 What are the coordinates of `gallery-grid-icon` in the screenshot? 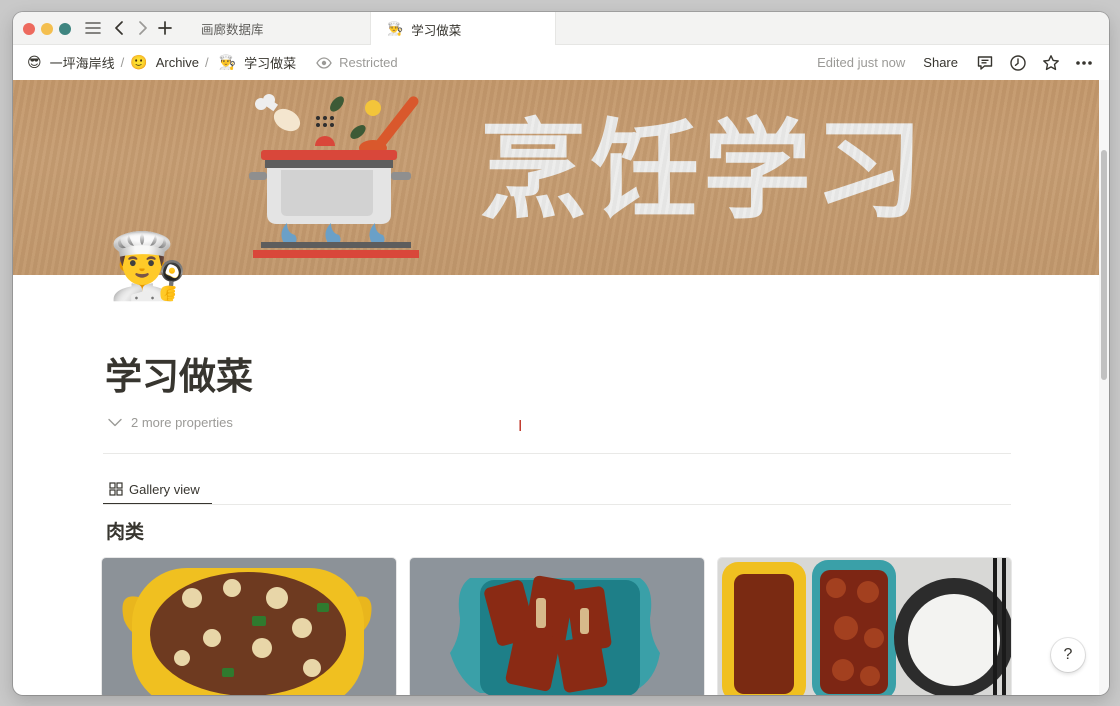 It's located at (116, 489).